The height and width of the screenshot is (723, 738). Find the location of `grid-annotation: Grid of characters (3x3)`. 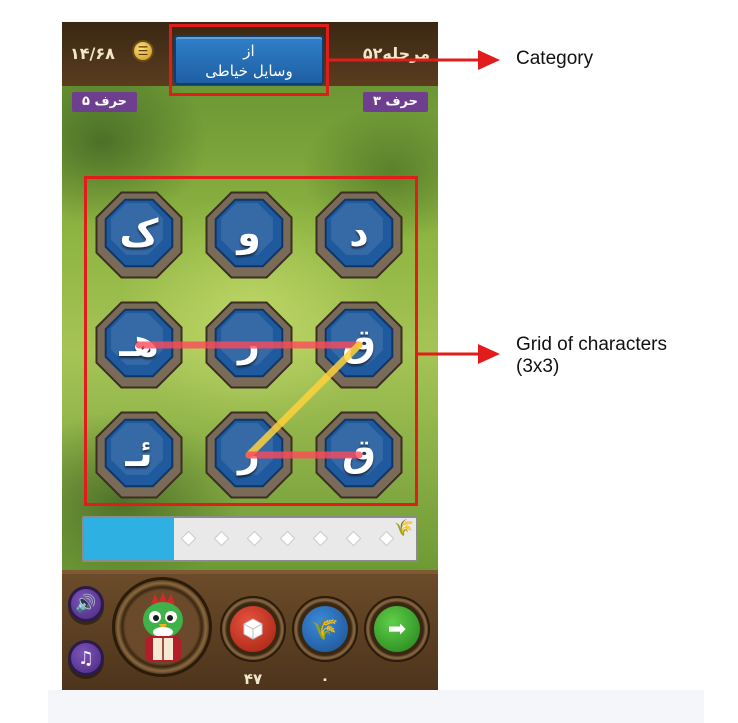

grid-annotation: Grid of characters (3x3) is located at coordinates (591, 356).